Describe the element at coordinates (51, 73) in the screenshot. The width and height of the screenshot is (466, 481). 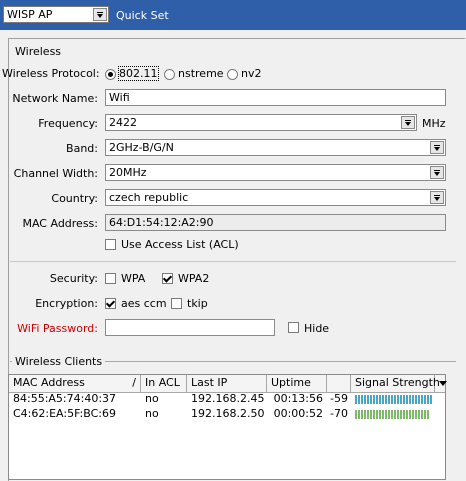
I see `wireless-protocol-label: Wireless Protocol:` at that location.